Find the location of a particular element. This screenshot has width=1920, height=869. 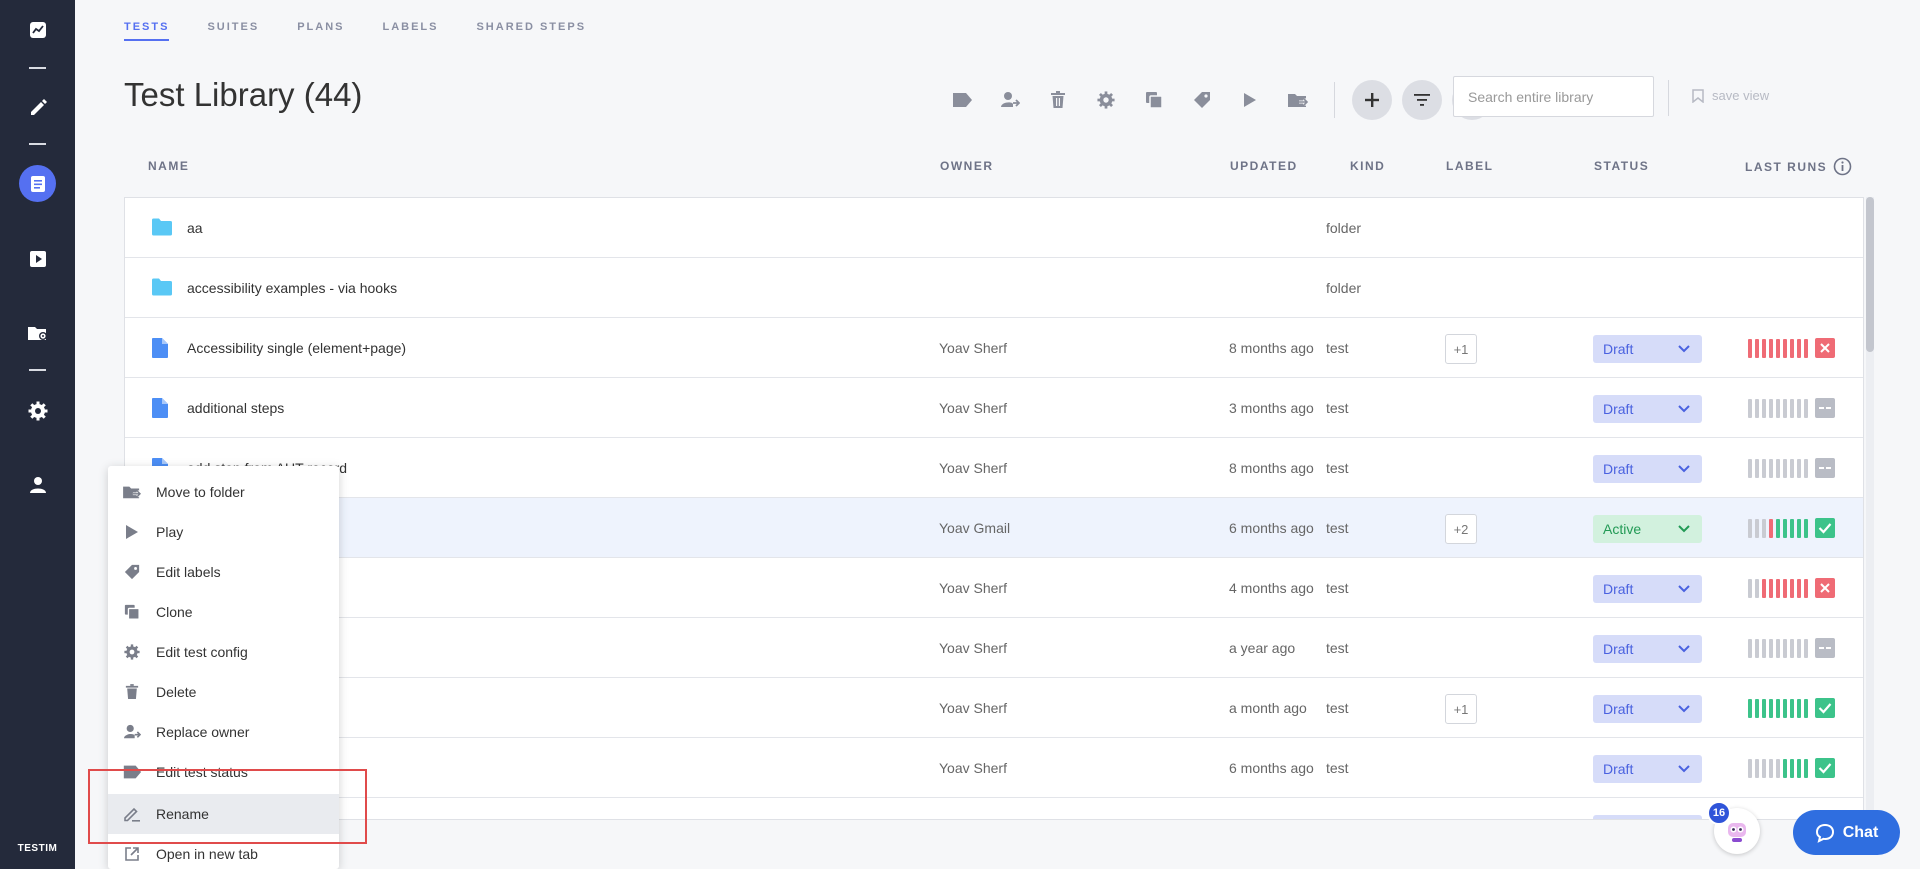

move-to-folder-button is located at coordinates (1298, 100).